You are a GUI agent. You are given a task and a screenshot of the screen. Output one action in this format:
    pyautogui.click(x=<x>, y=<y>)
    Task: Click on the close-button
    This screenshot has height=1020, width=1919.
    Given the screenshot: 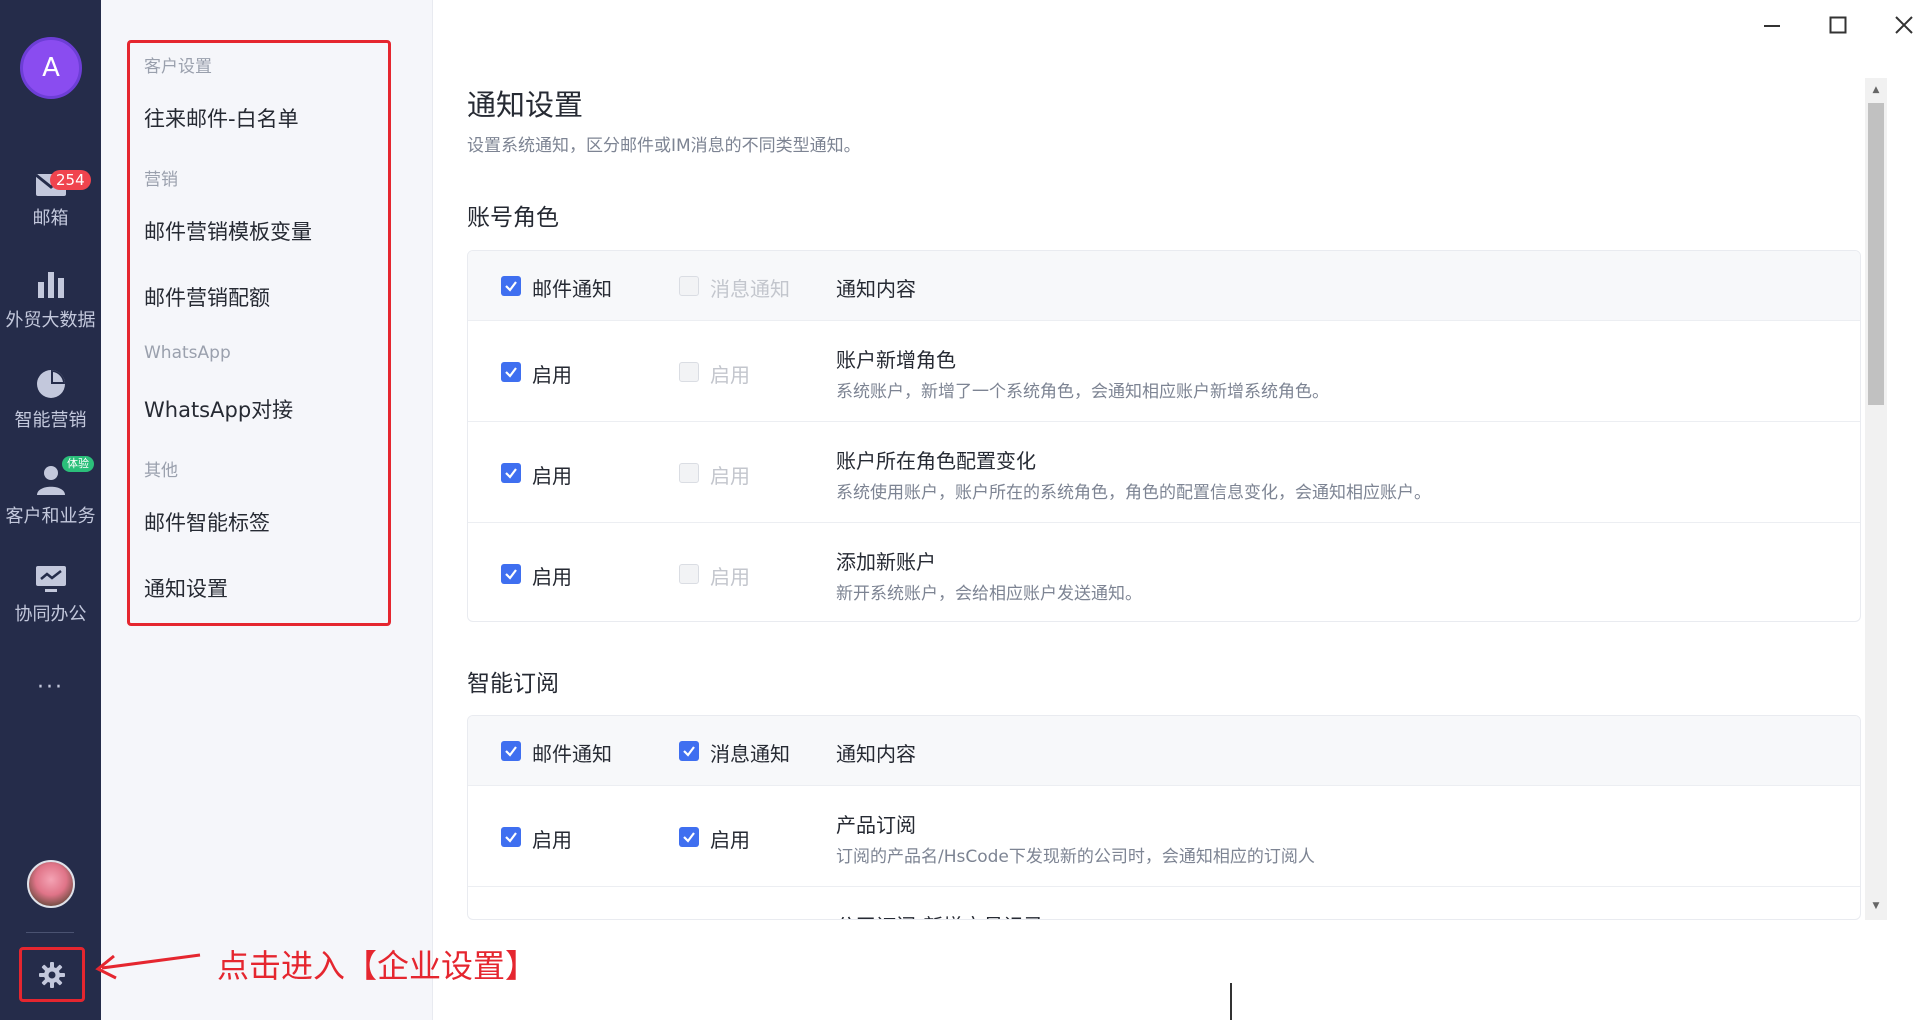 What is the action you would take?
    pyautogui.click(x=1904, y=25)
    